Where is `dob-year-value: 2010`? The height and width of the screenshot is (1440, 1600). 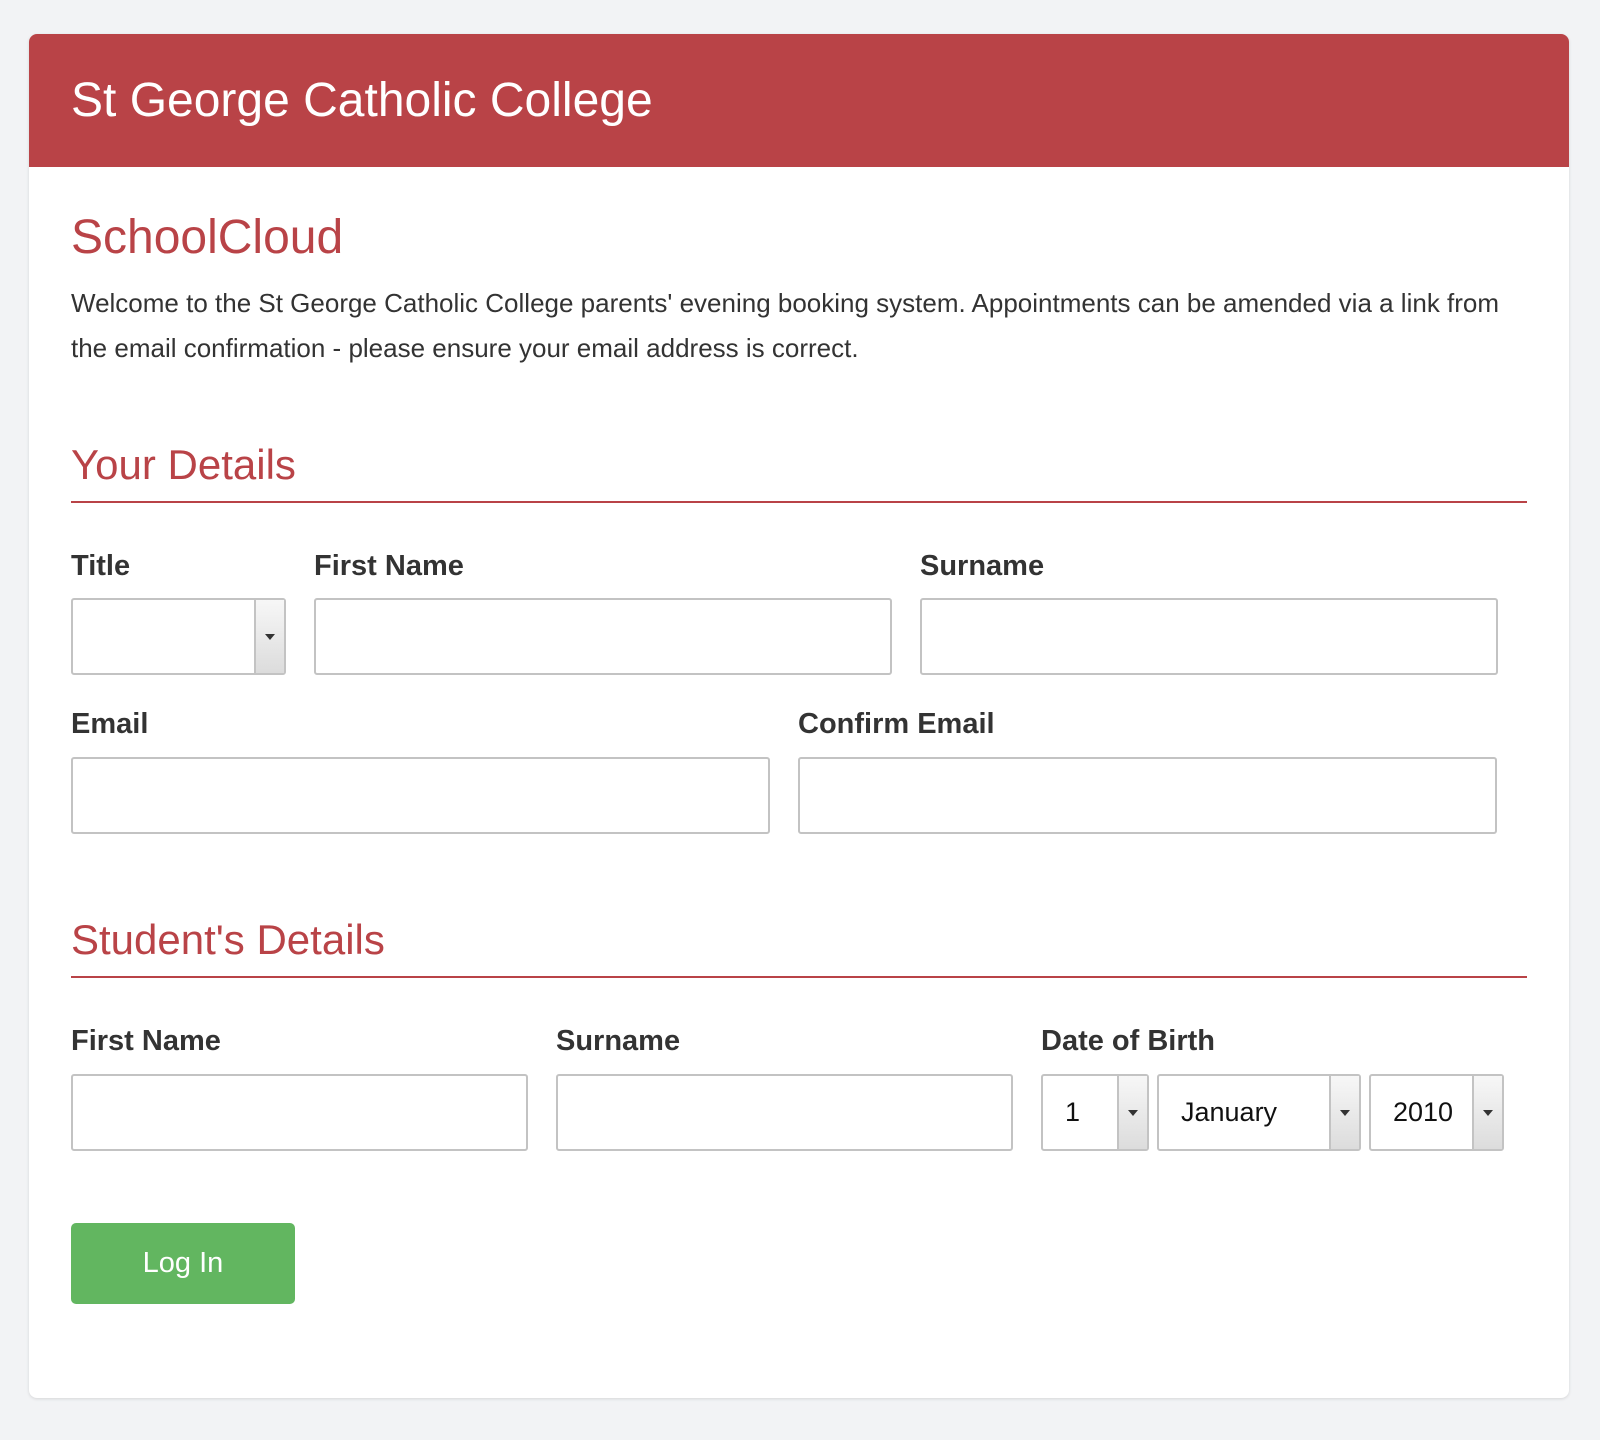
dob-year-value: 2010 is located at coordinates (1423, 1112).